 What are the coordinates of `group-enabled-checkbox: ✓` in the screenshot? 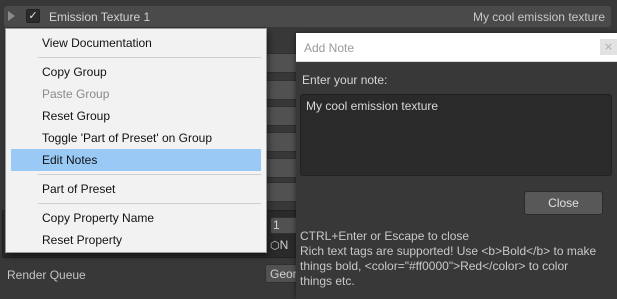 It's located at (33, 16).